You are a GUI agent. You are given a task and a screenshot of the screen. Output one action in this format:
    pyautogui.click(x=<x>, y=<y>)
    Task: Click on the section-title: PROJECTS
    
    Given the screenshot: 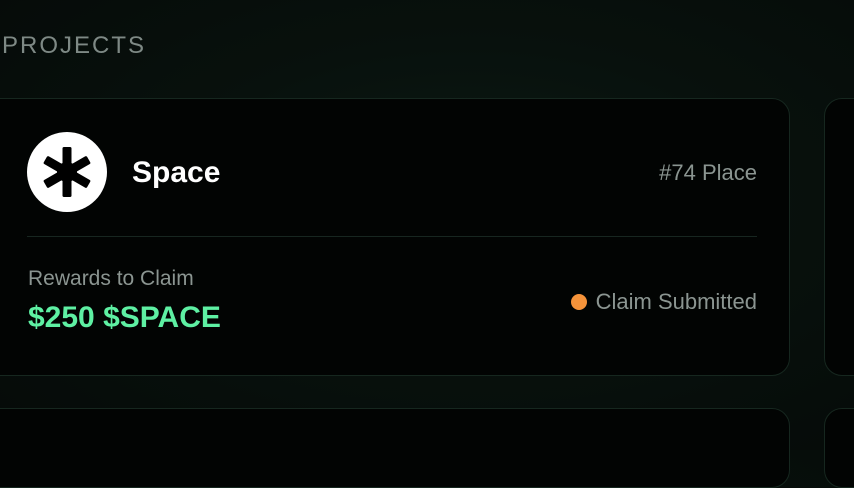 What is the action you would take?
    pyautogui.click(x=74, y=45)
    